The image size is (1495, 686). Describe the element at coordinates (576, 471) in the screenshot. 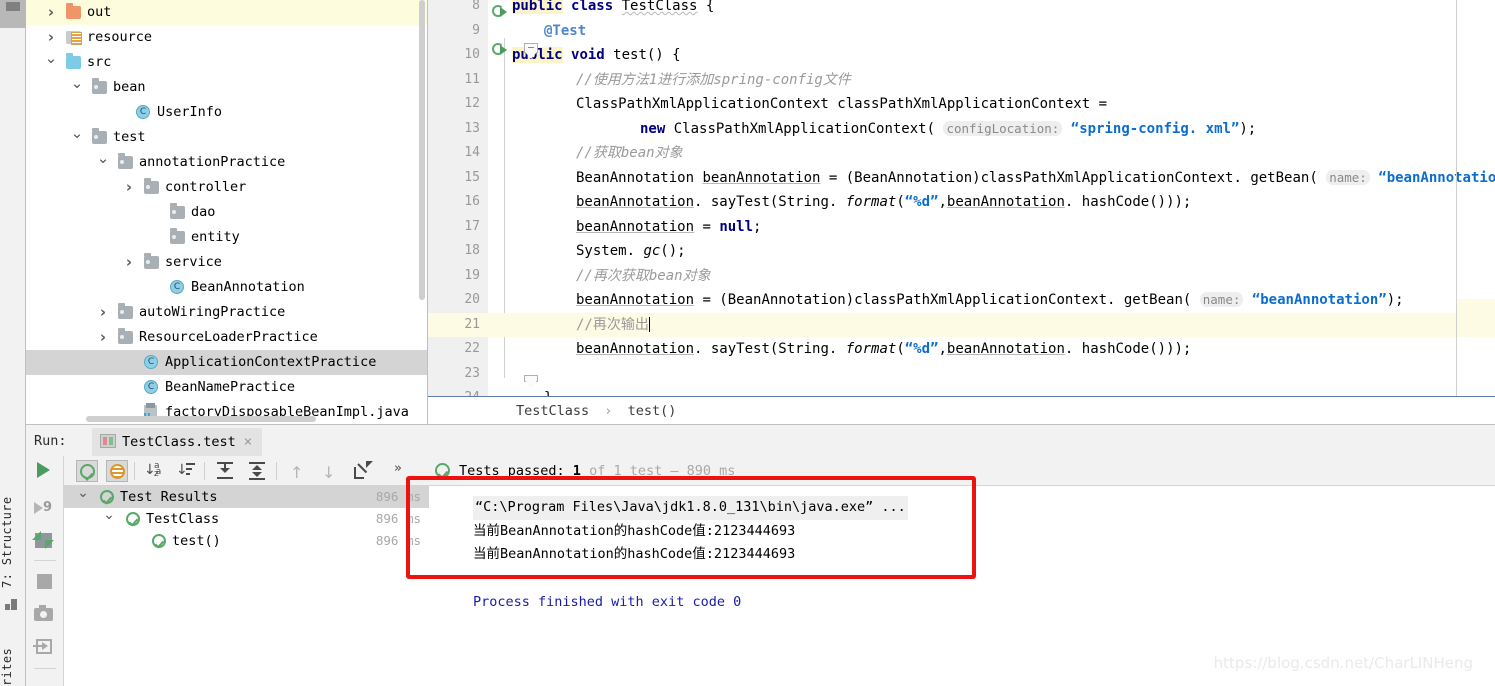

I see `tests-passed-count: 1` at that location.